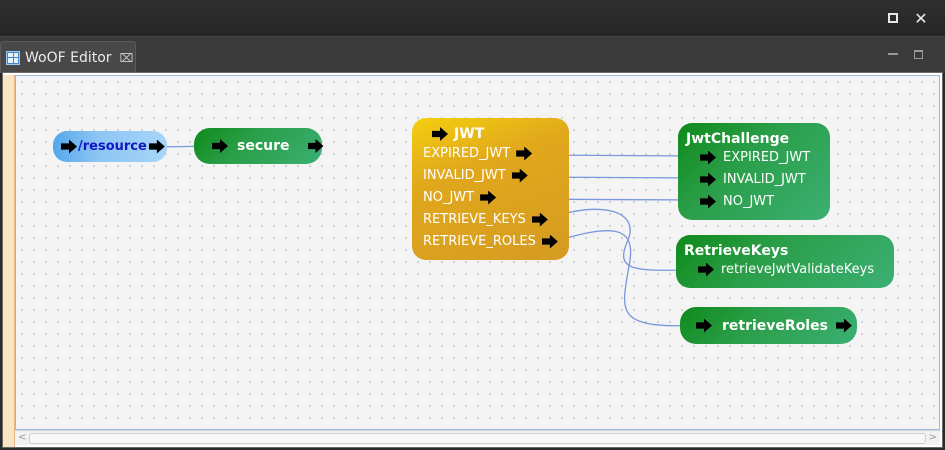  Describe the element at coordinates (9, 261) in the screenshot. I see `vertical-ruler` at that location.